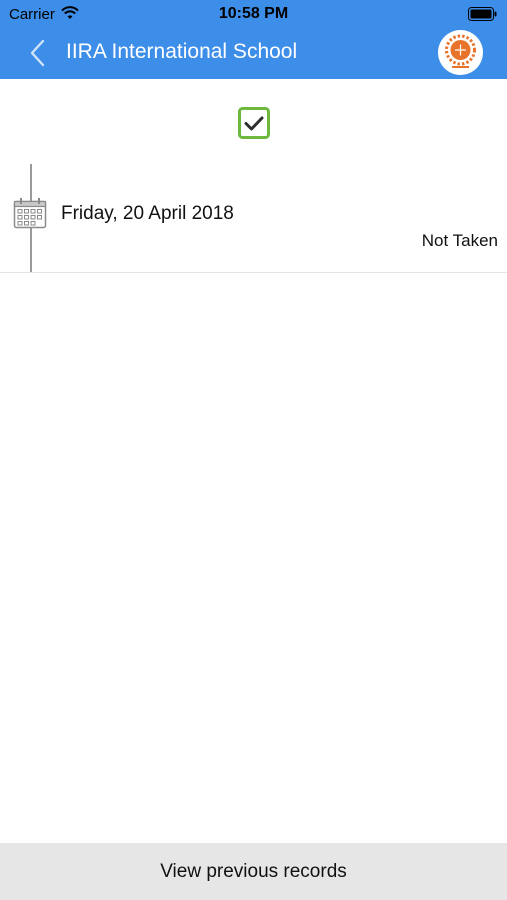  What do you see at coordinates (182, 51) in the screenshot?
I see `page-title: IIRA International School` at bounding box center [182, 51].